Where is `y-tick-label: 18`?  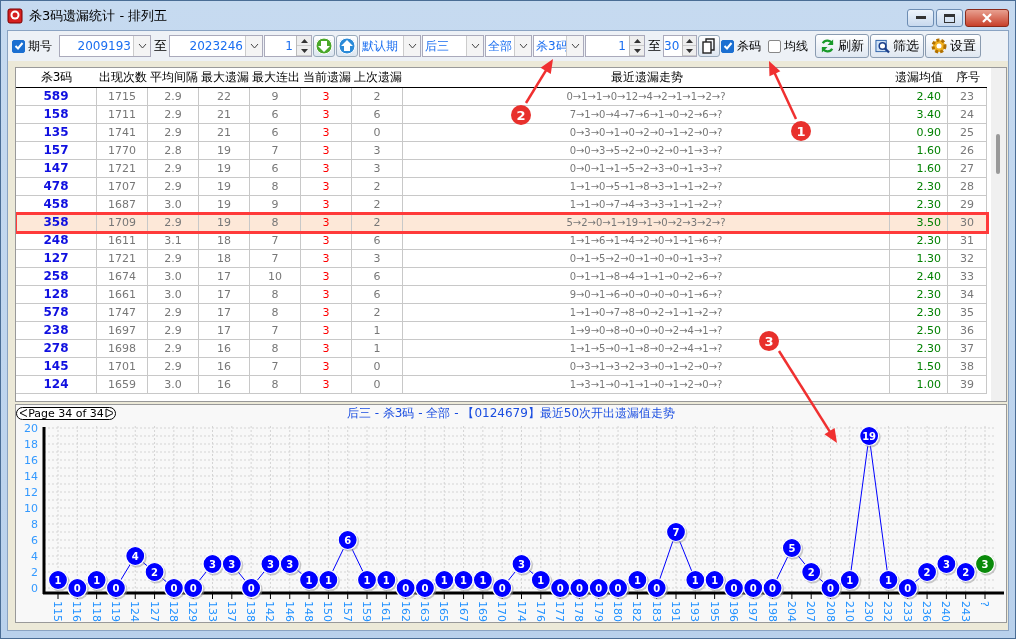 y-tick-label: 18 is located at coordinates (31, 444).